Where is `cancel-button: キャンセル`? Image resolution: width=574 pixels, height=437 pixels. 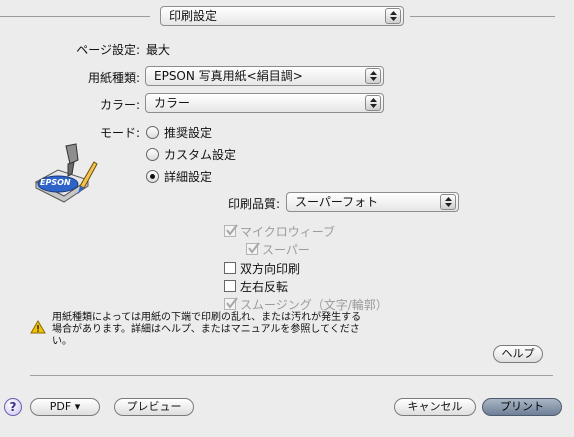 cancel-button: キャンセル is located at coordinates (435, 407).